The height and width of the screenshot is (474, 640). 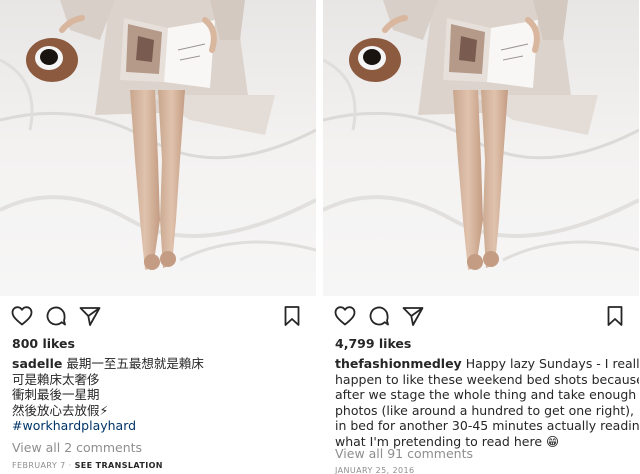 What do you see at coordinates (119, 465) in the screenshot?
I see `see-translation-link: SEE TRANSLATION` at bounding box center [119, 465].